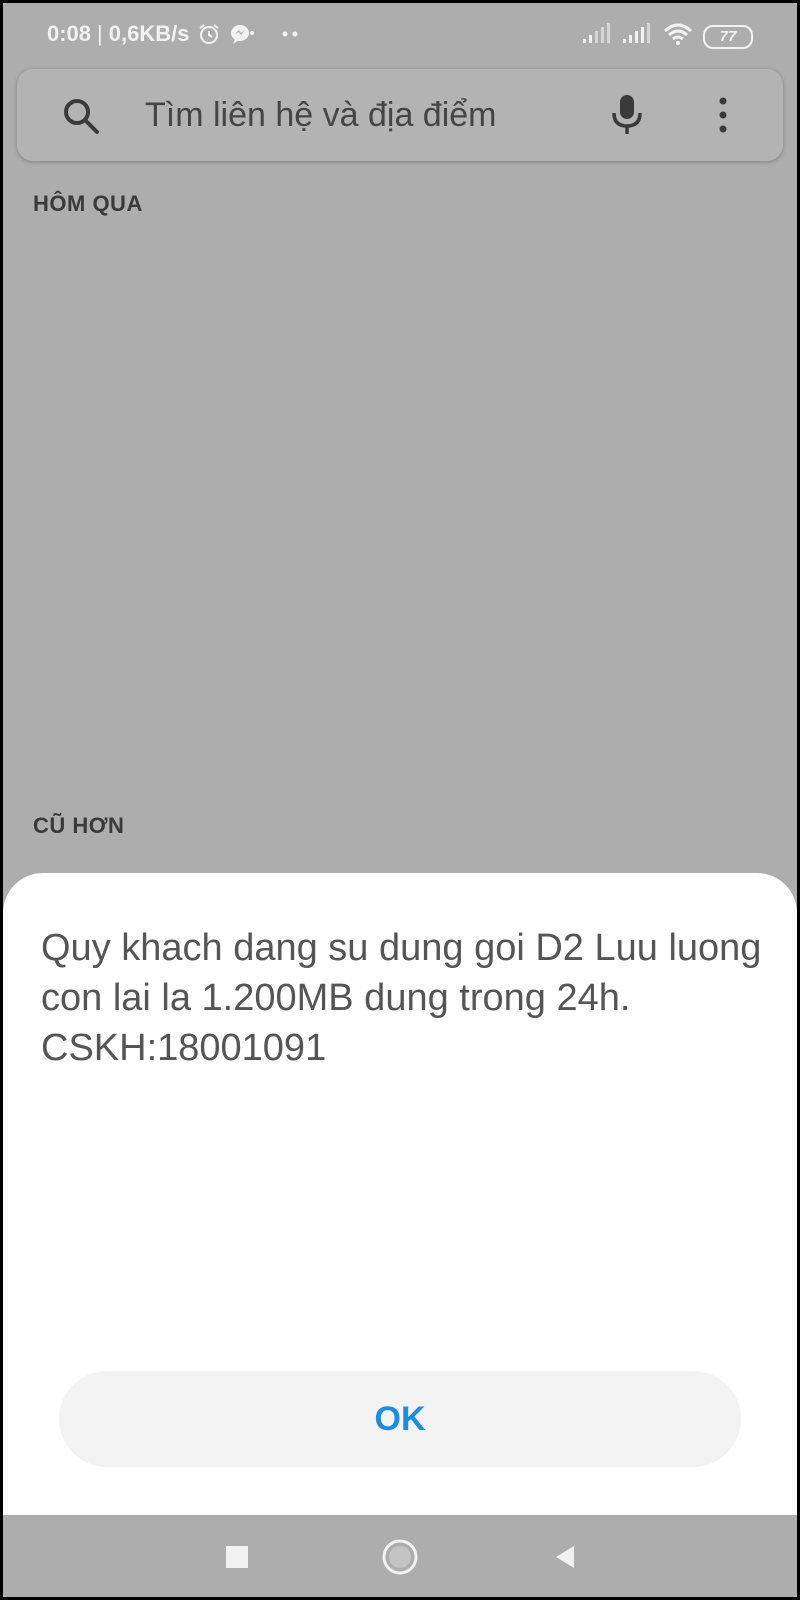 The height and width of the screenshot is (1600, 800). I want to click on status-left: 0:08 | 0,6KB/s, so click(174, 34).